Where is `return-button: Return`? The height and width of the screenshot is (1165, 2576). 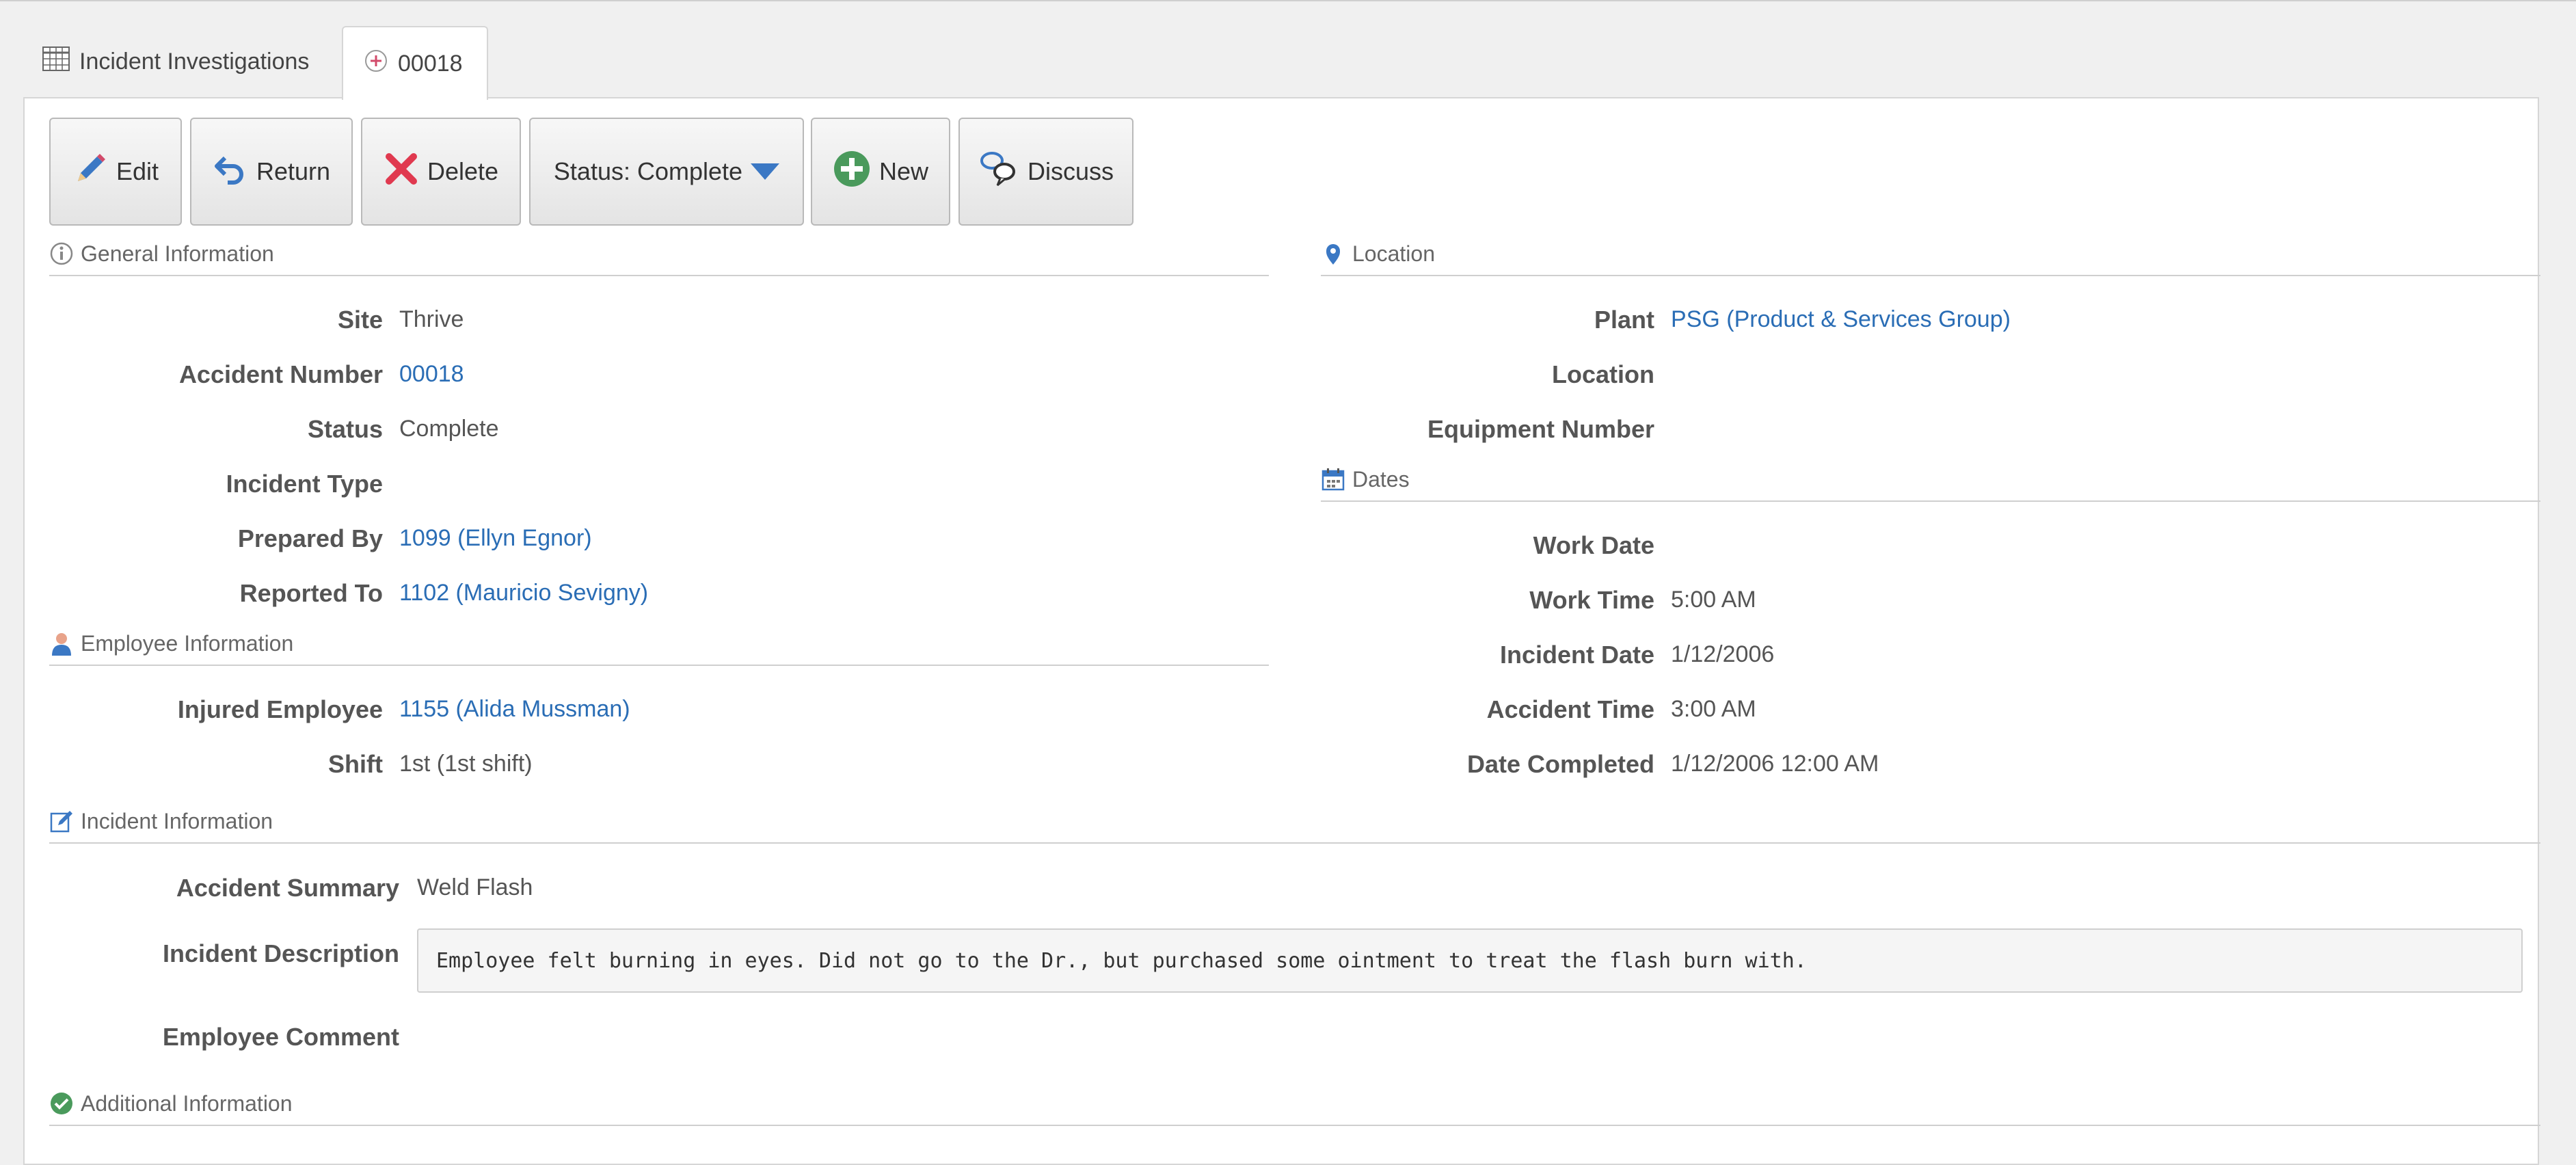
return-button: Return is located at coordinates (271, 172).